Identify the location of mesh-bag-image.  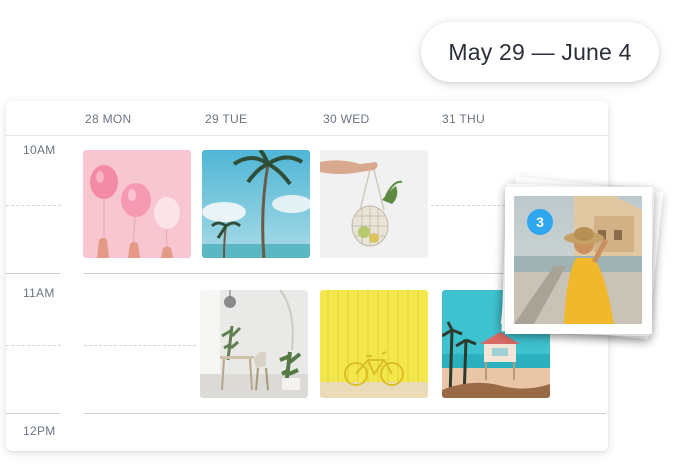
(374, 204).